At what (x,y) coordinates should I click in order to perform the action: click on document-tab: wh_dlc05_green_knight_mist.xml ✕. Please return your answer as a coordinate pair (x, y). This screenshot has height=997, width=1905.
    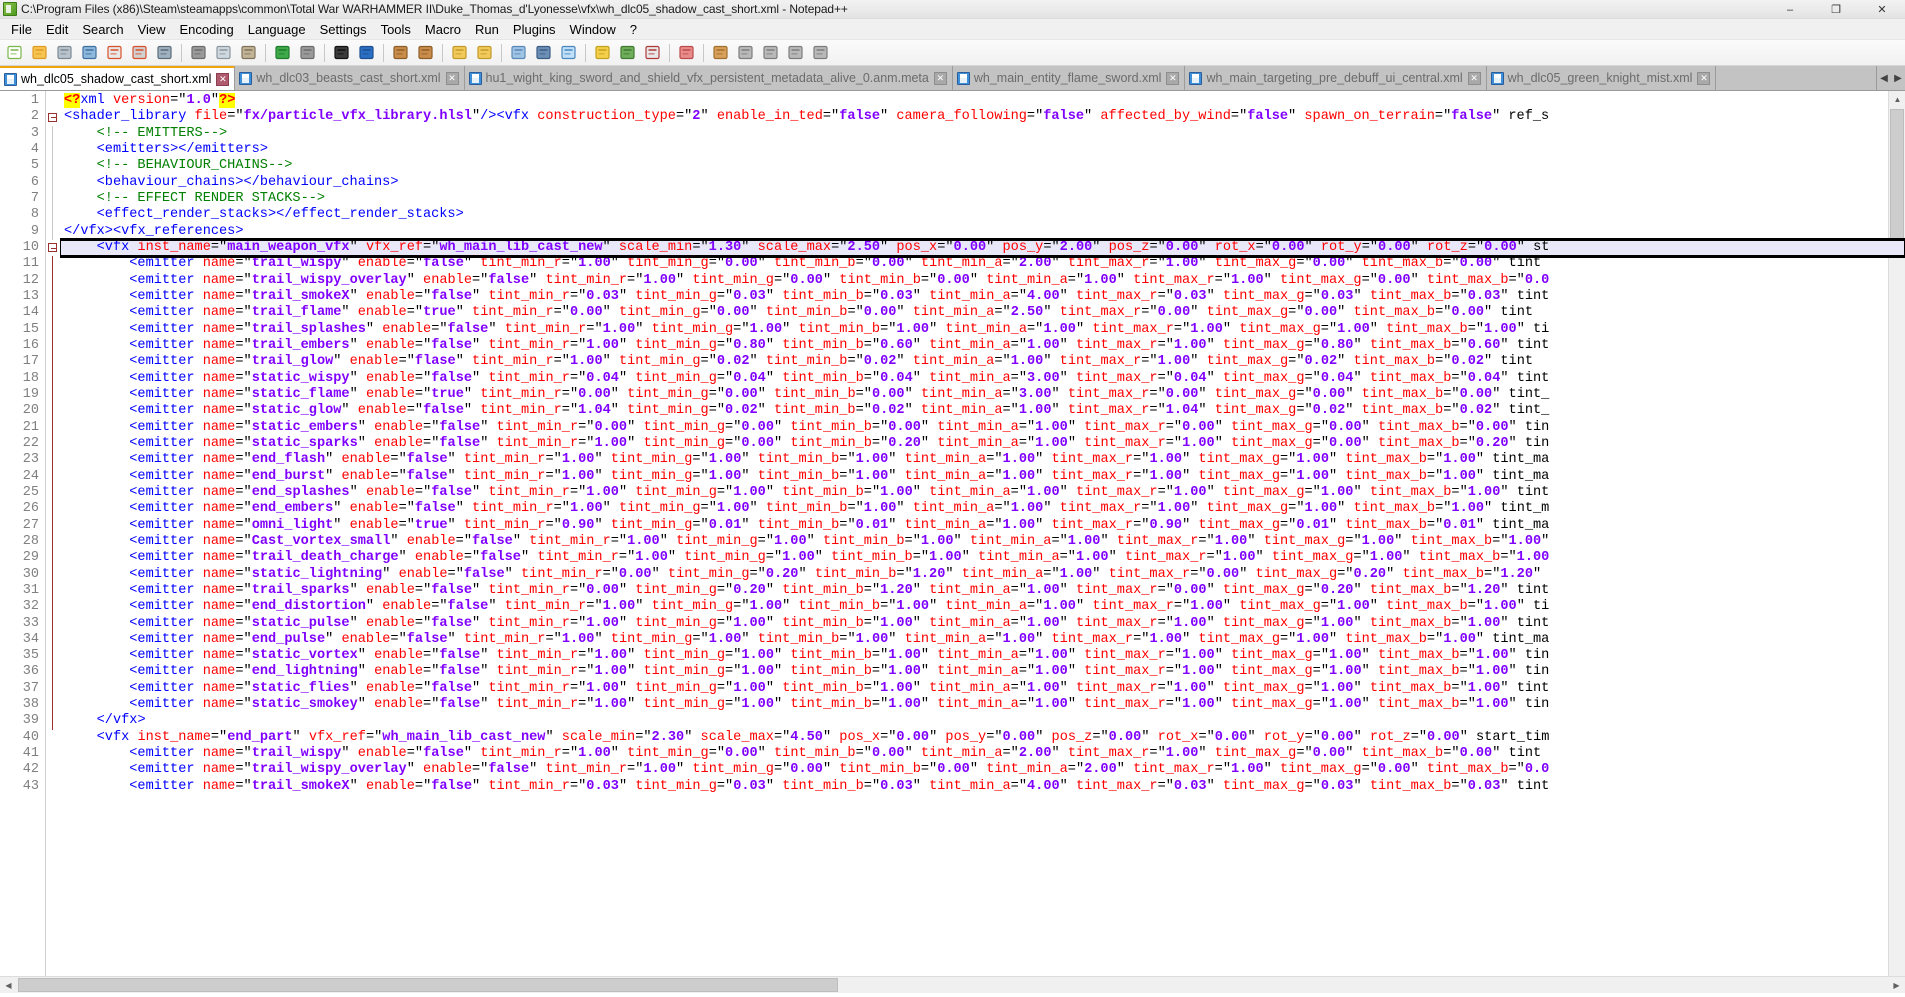
    Looking at the image, I should click on (1601, 78).